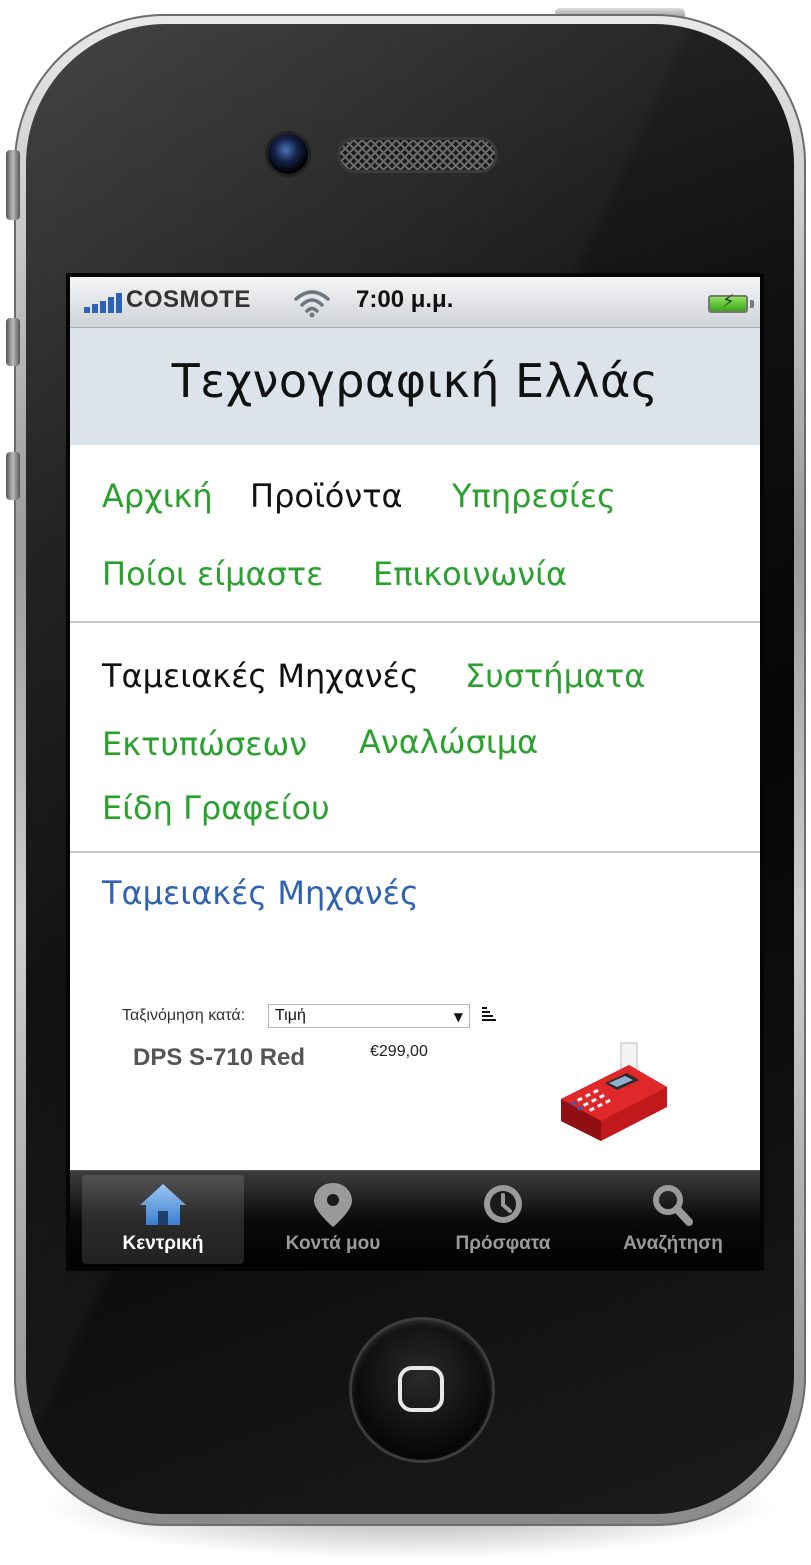  Describe the element at coordinates (458, 1017) in the screenshot. I see `chevron-down-icon: ▼` at that location.